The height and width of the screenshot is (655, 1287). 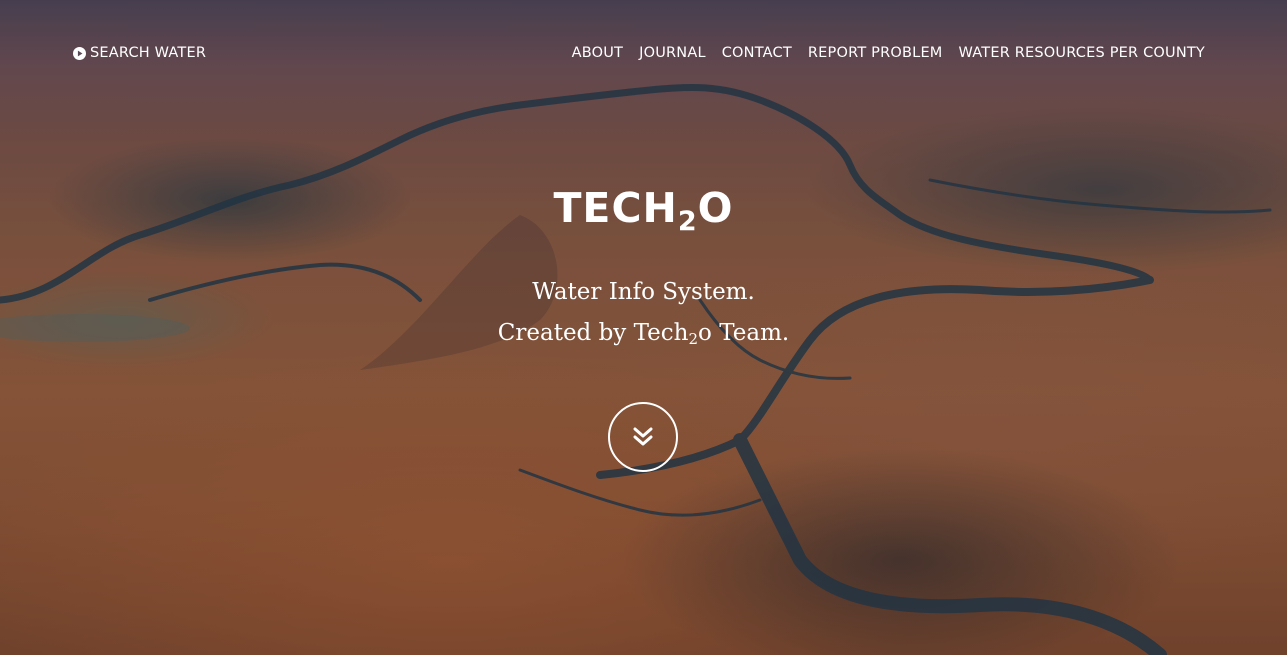 What do you see at coordinates (643, 292) in the screenshot?
I see `subtitle-line-1: Water Info System.` at bounding box center [643, 292].